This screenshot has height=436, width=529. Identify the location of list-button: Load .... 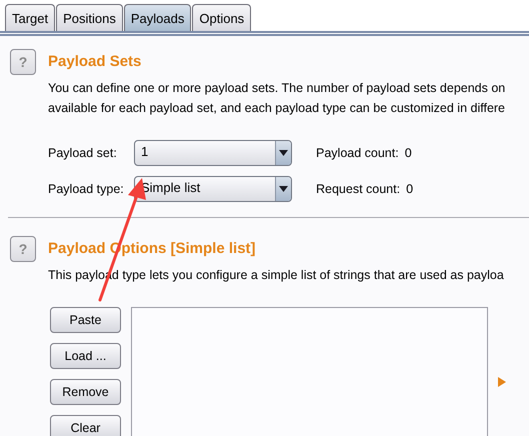
(85, 356).